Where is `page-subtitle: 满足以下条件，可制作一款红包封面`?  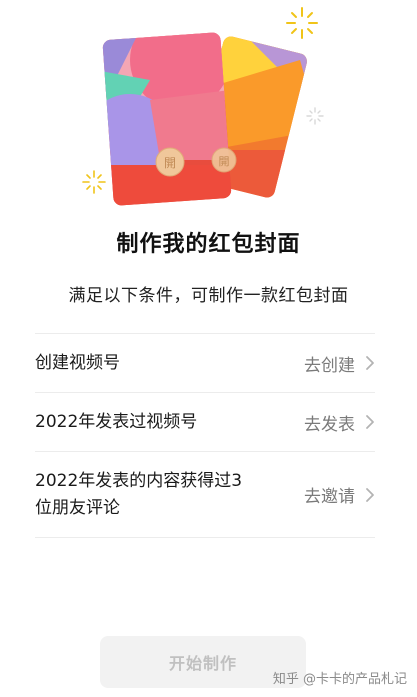
page-subtitle: 满足以下条件，可制作一款红包封面 is located at coordinates (208, 296).